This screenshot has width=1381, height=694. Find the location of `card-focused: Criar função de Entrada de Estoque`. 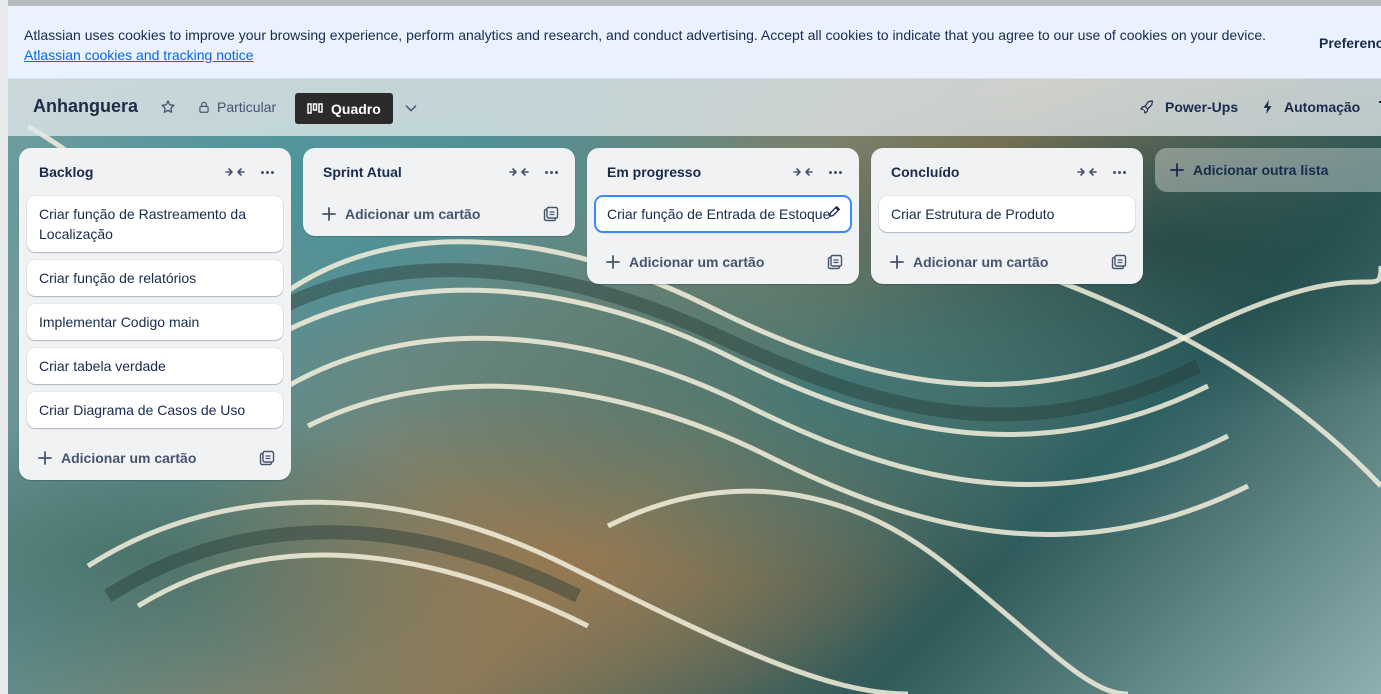

card-focused: Criar função de Entrada de Estoque is located at coordinates (723, 214).